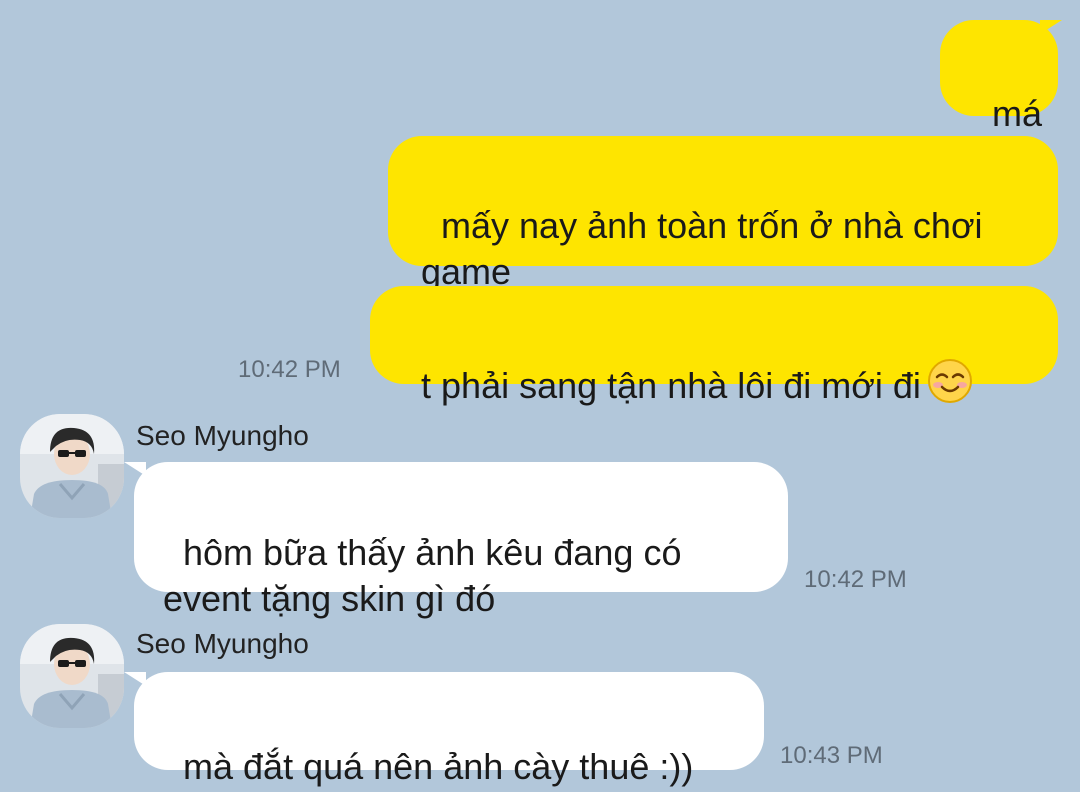 The width and height of the screenshot is (1080, 792). Describe the element at coordinates (438, 766) in the screenshot. I see `message-text: mà đắt quá nên ảnh cày thuê :))` at that location.